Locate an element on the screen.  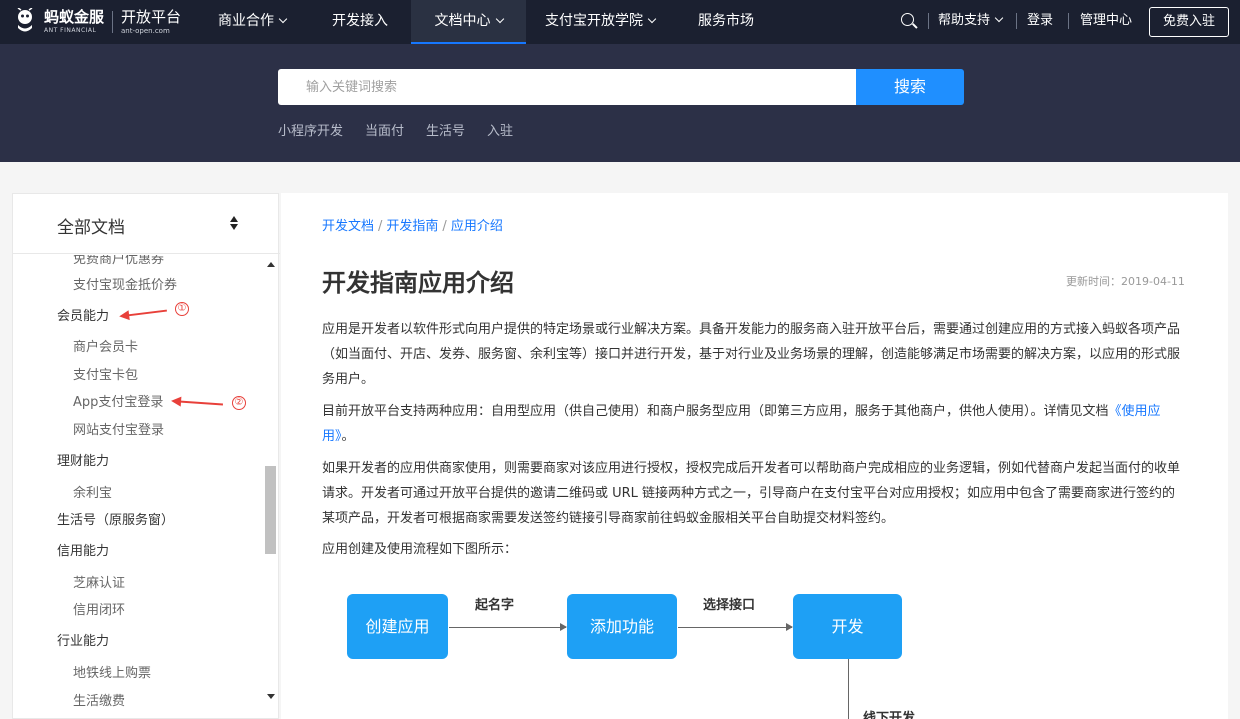
nav-alipay-academy: 支付宝开放学院 is located at coordinates (601, 22).